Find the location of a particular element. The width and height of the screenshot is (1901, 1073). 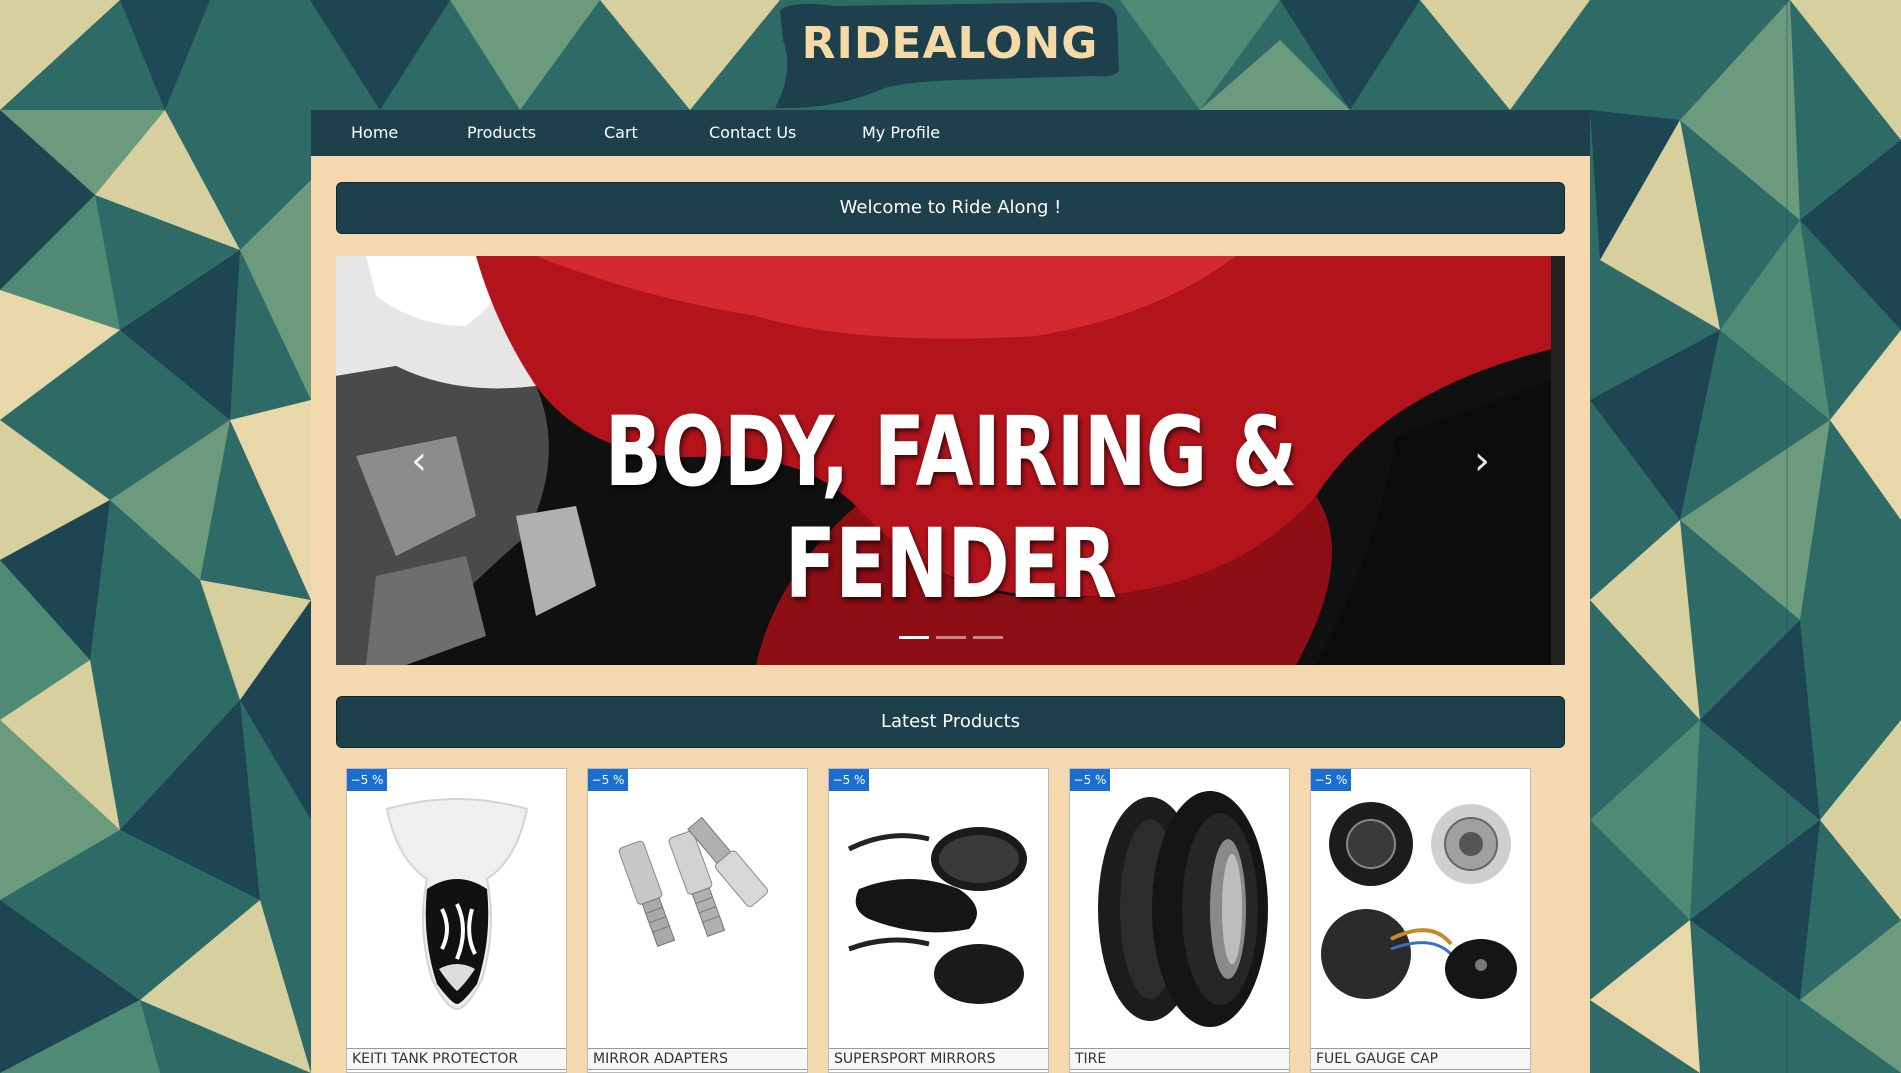

nav-item-cart: Cart is located at coordinates (621, 133).